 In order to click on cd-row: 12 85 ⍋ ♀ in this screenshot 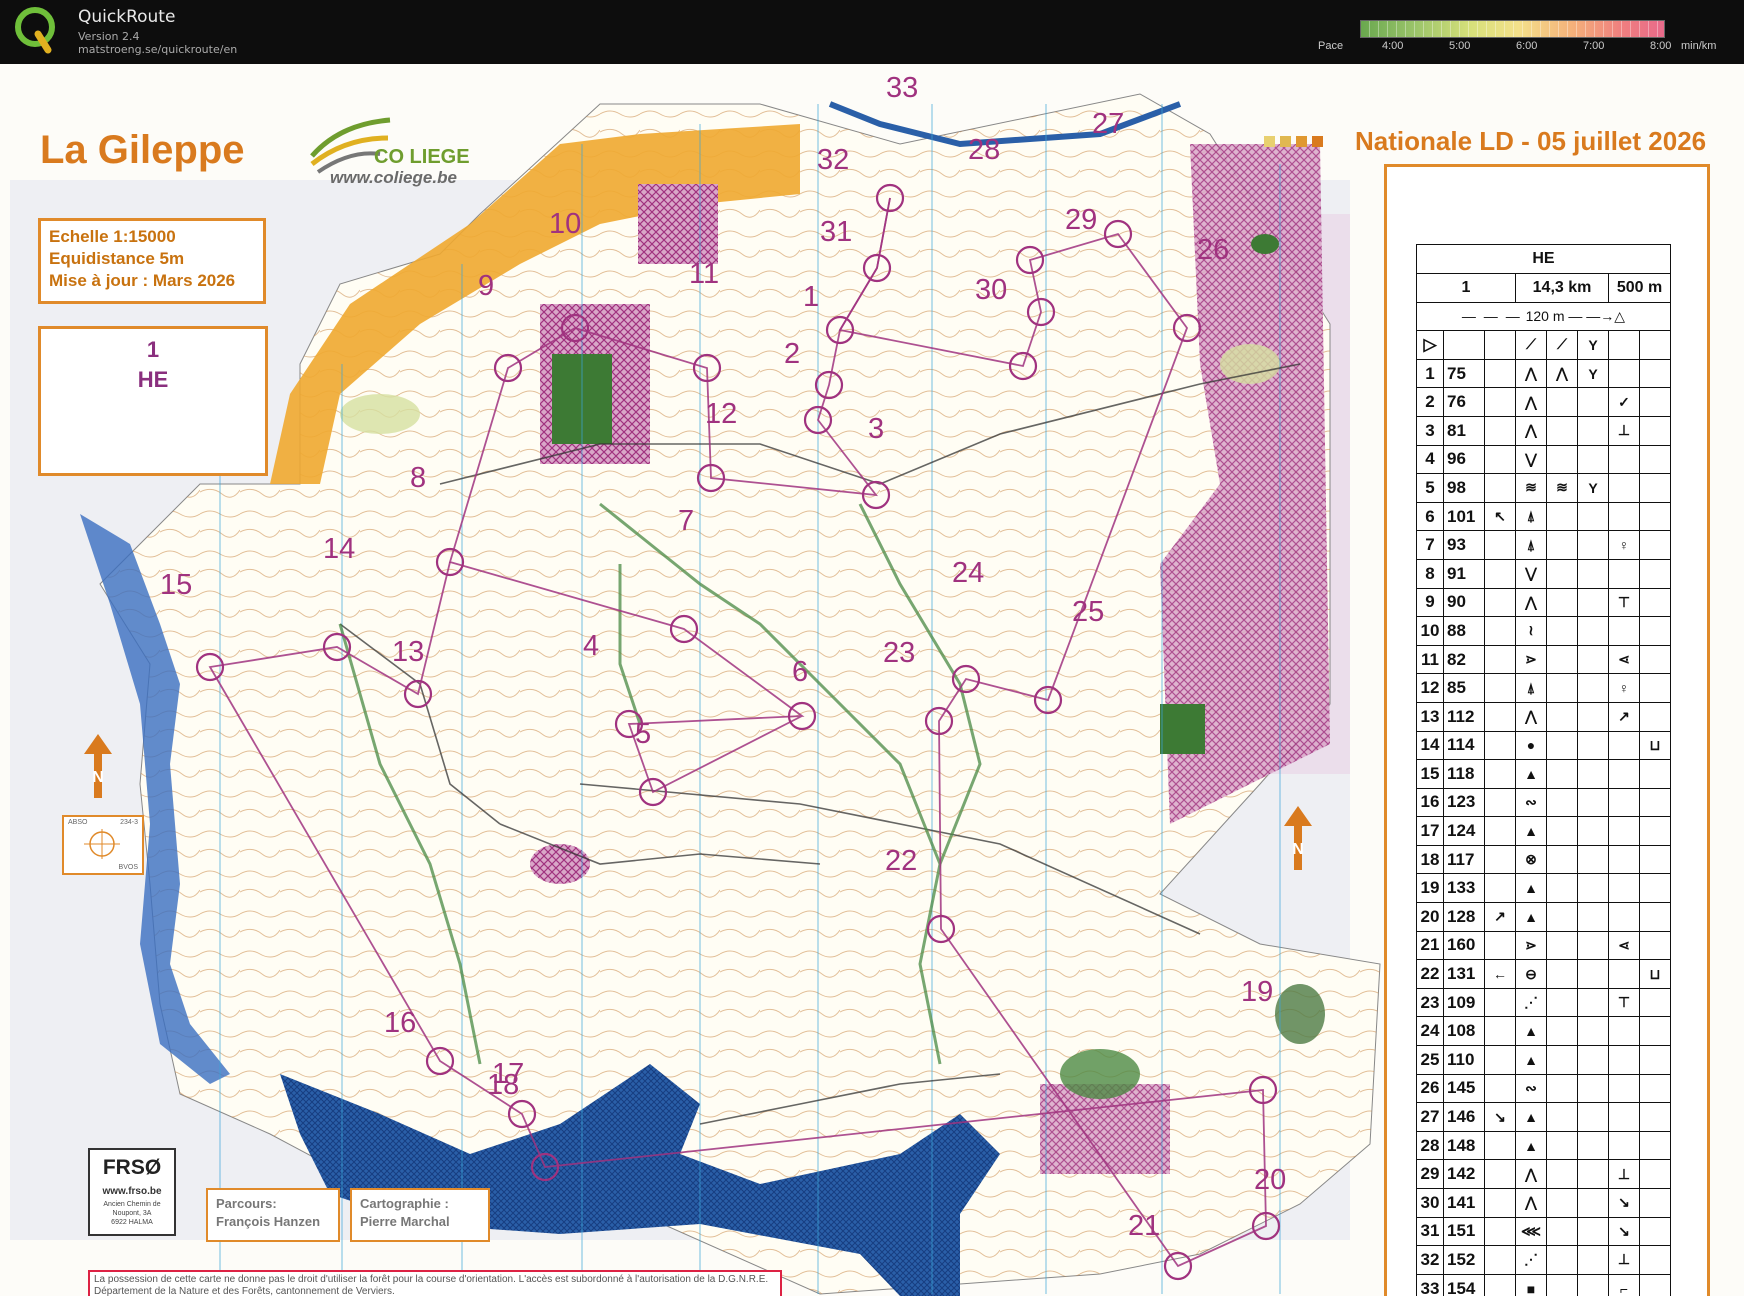, I will do `click(1543, 688)`.